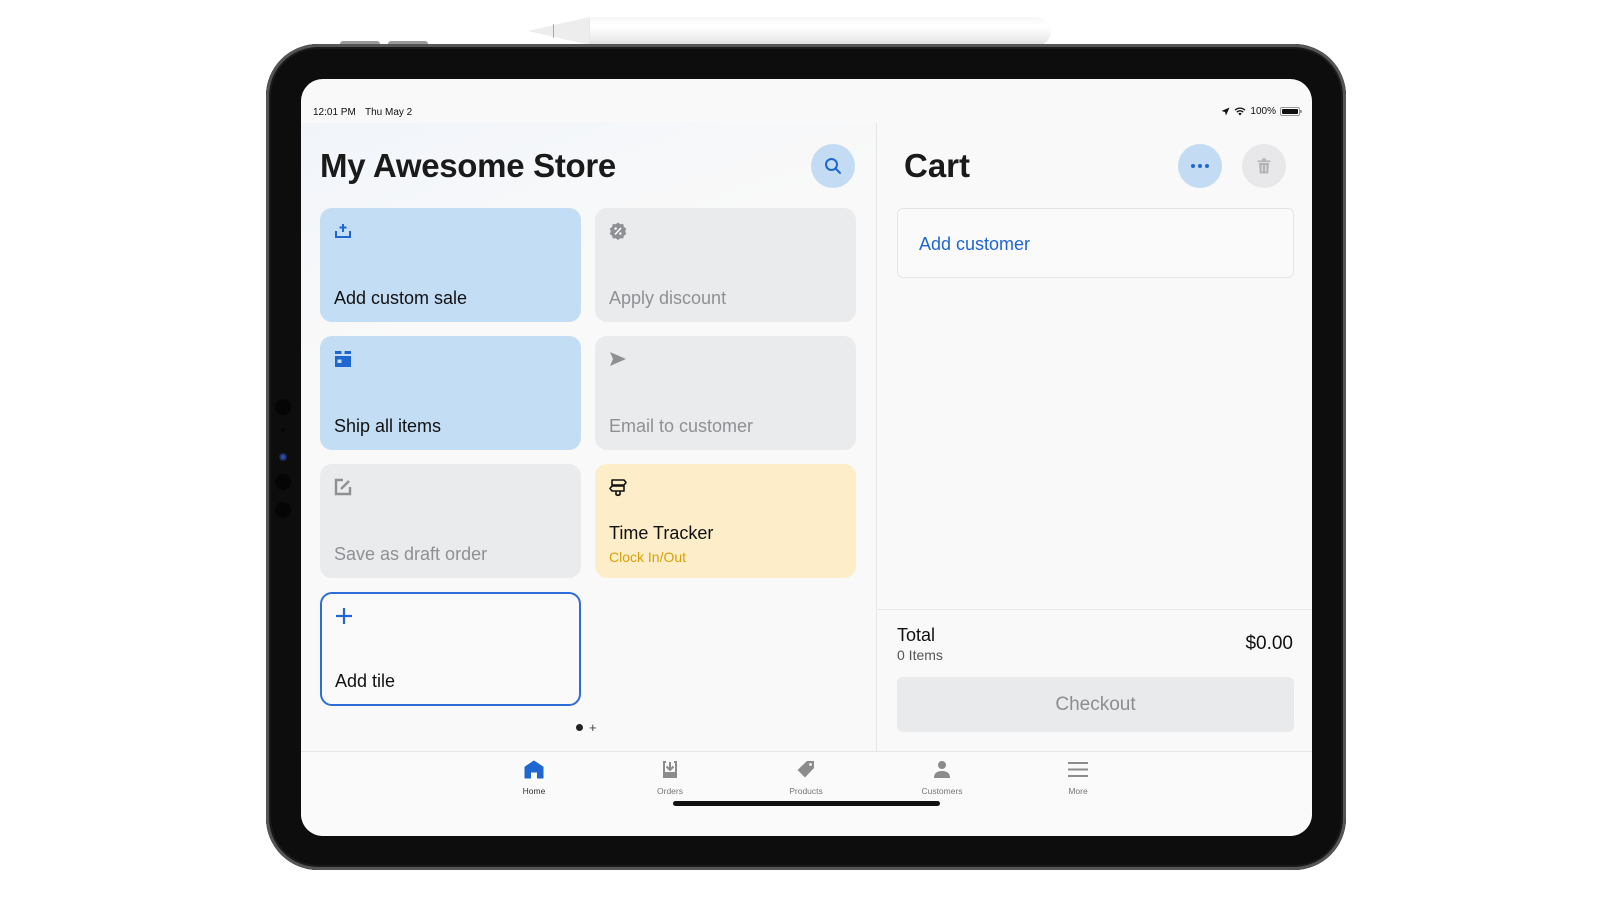 The width and height of the screenshot is (1600, 900). Describe the element at coordinates (559, 31) in the screenshot. I see `pencil-tip` at that location.